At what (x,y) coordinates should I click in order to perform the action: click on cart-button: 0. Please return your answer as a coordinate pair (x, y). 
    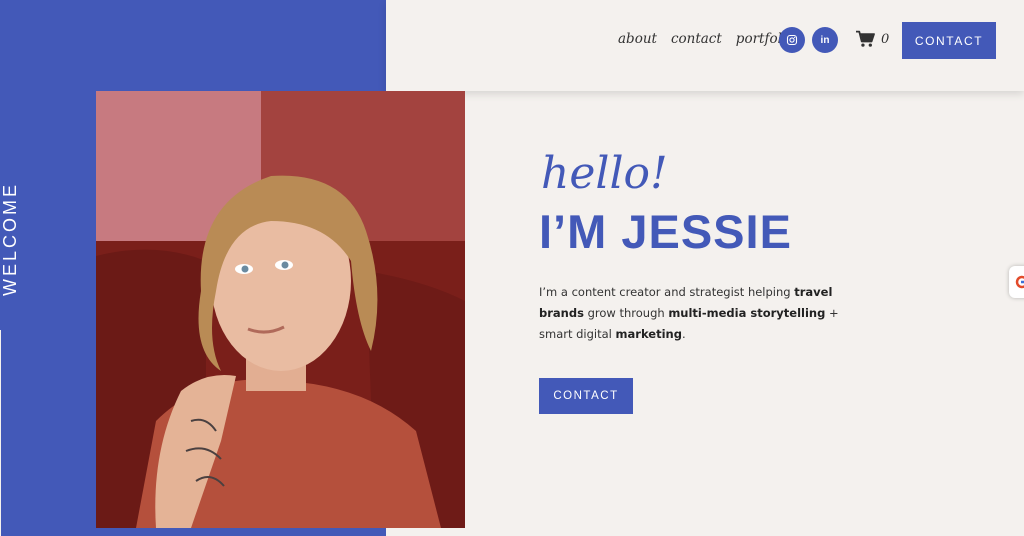
    Looking at the image, I should click on (872, 39).